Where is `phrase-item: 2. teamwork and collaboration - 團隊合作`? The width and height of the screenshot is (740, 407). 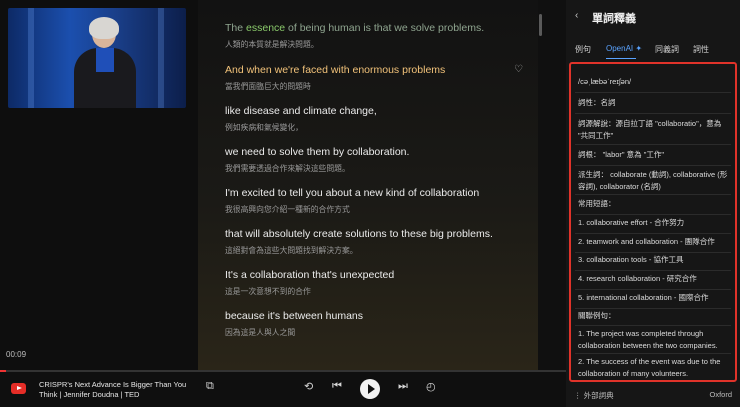
phrase-item: 2. teamwork and collaboration - 團隊合作 is located at coordinates (646, 241).